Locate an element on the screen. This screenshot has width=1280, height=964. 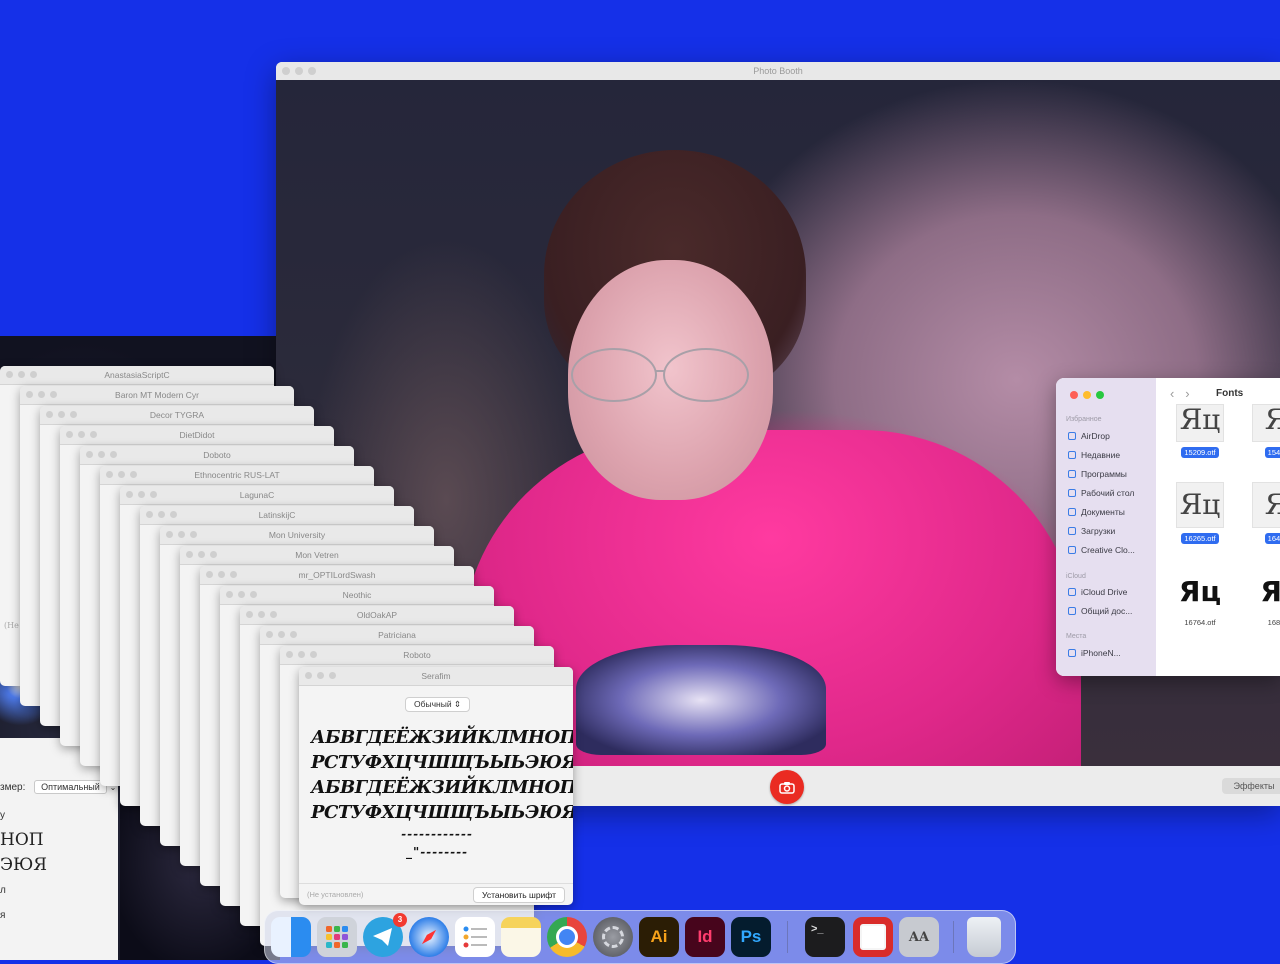
chrome-center is located at coordinates (567, 937).